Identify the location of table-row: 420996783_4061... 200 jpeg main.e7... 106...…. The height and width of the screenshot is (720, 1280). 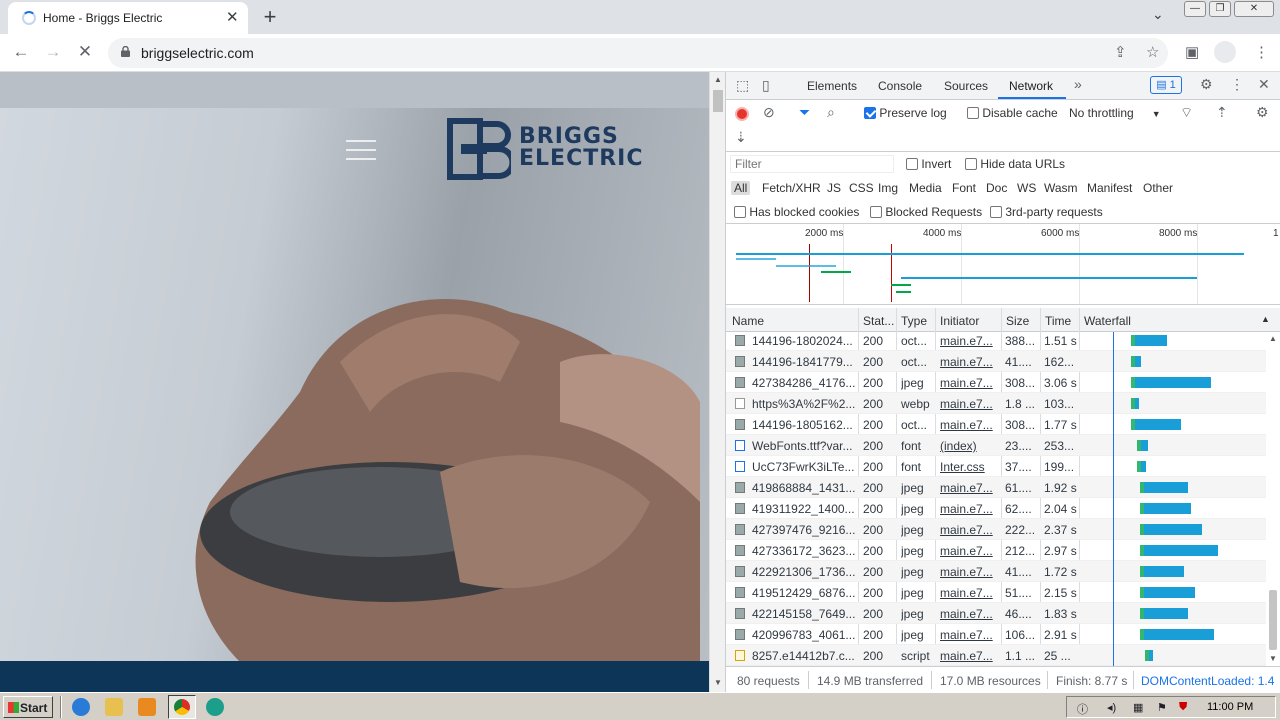
(996, 634).